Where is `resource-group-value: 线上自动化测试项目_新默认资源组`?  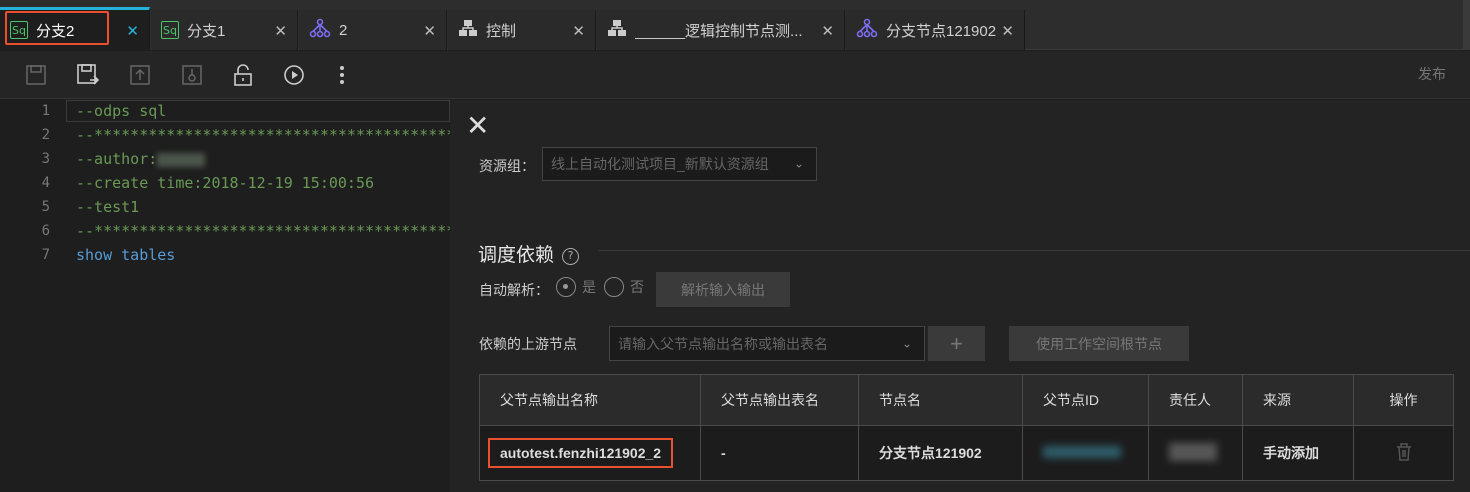 resource-group-value: 线上自动化测试项目_新默认资源组 is located at coordinates (660, 164).